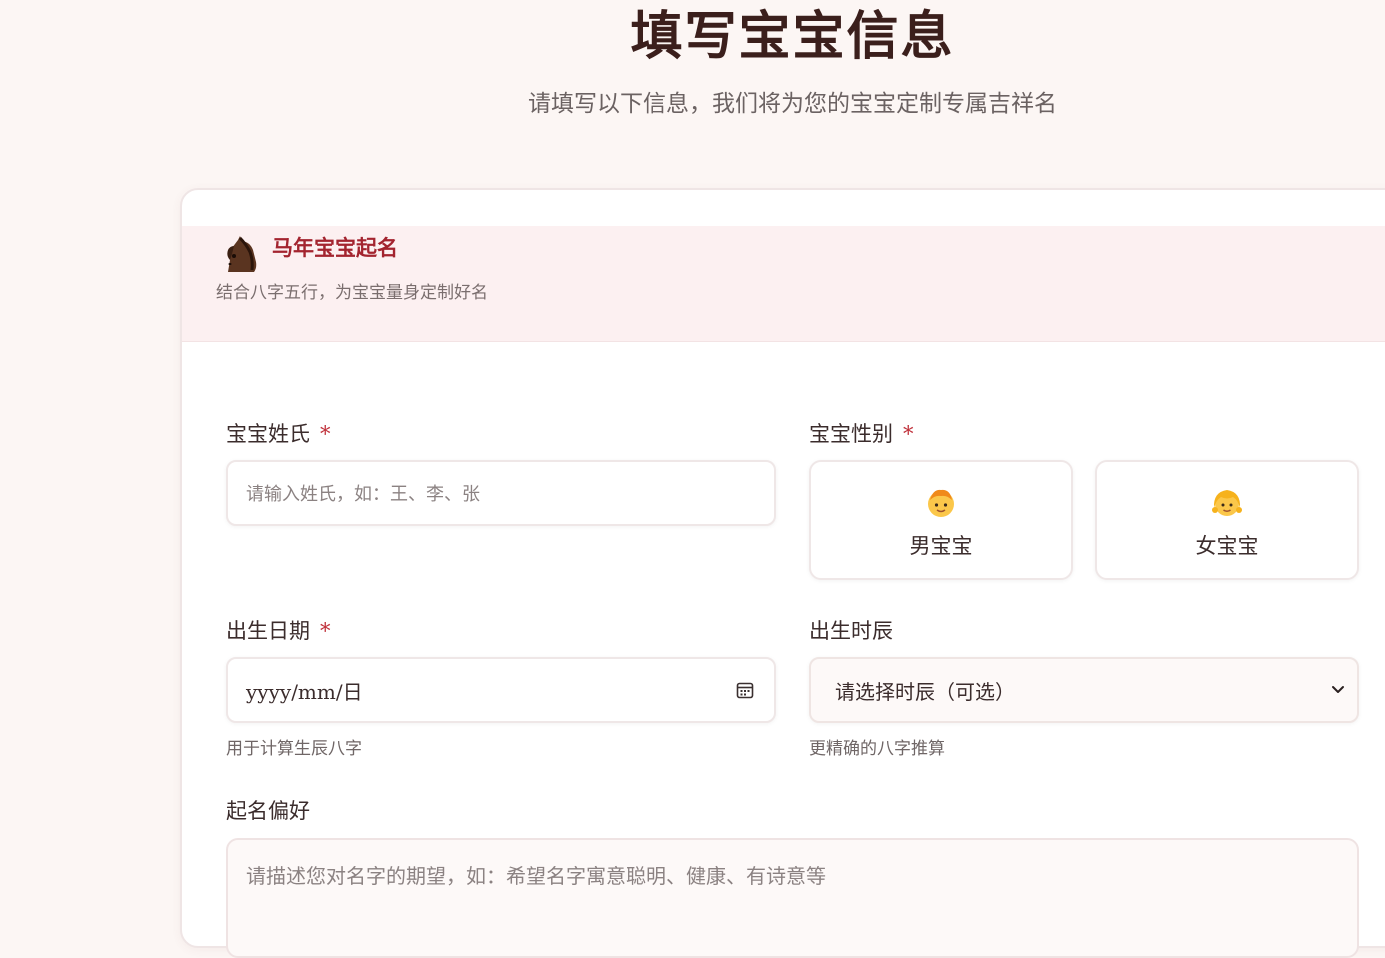  I want to click on horse-icon, so click(242, 254).